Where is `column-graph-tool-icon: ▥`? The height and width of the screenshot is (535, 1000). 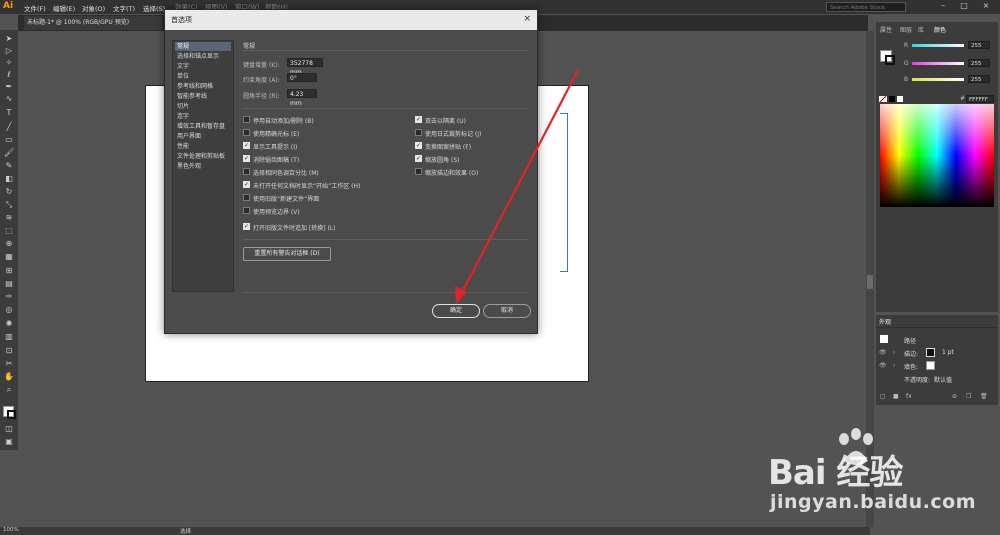
column-graph-tool-icon: ▥ is located at coordinates (9, 337).